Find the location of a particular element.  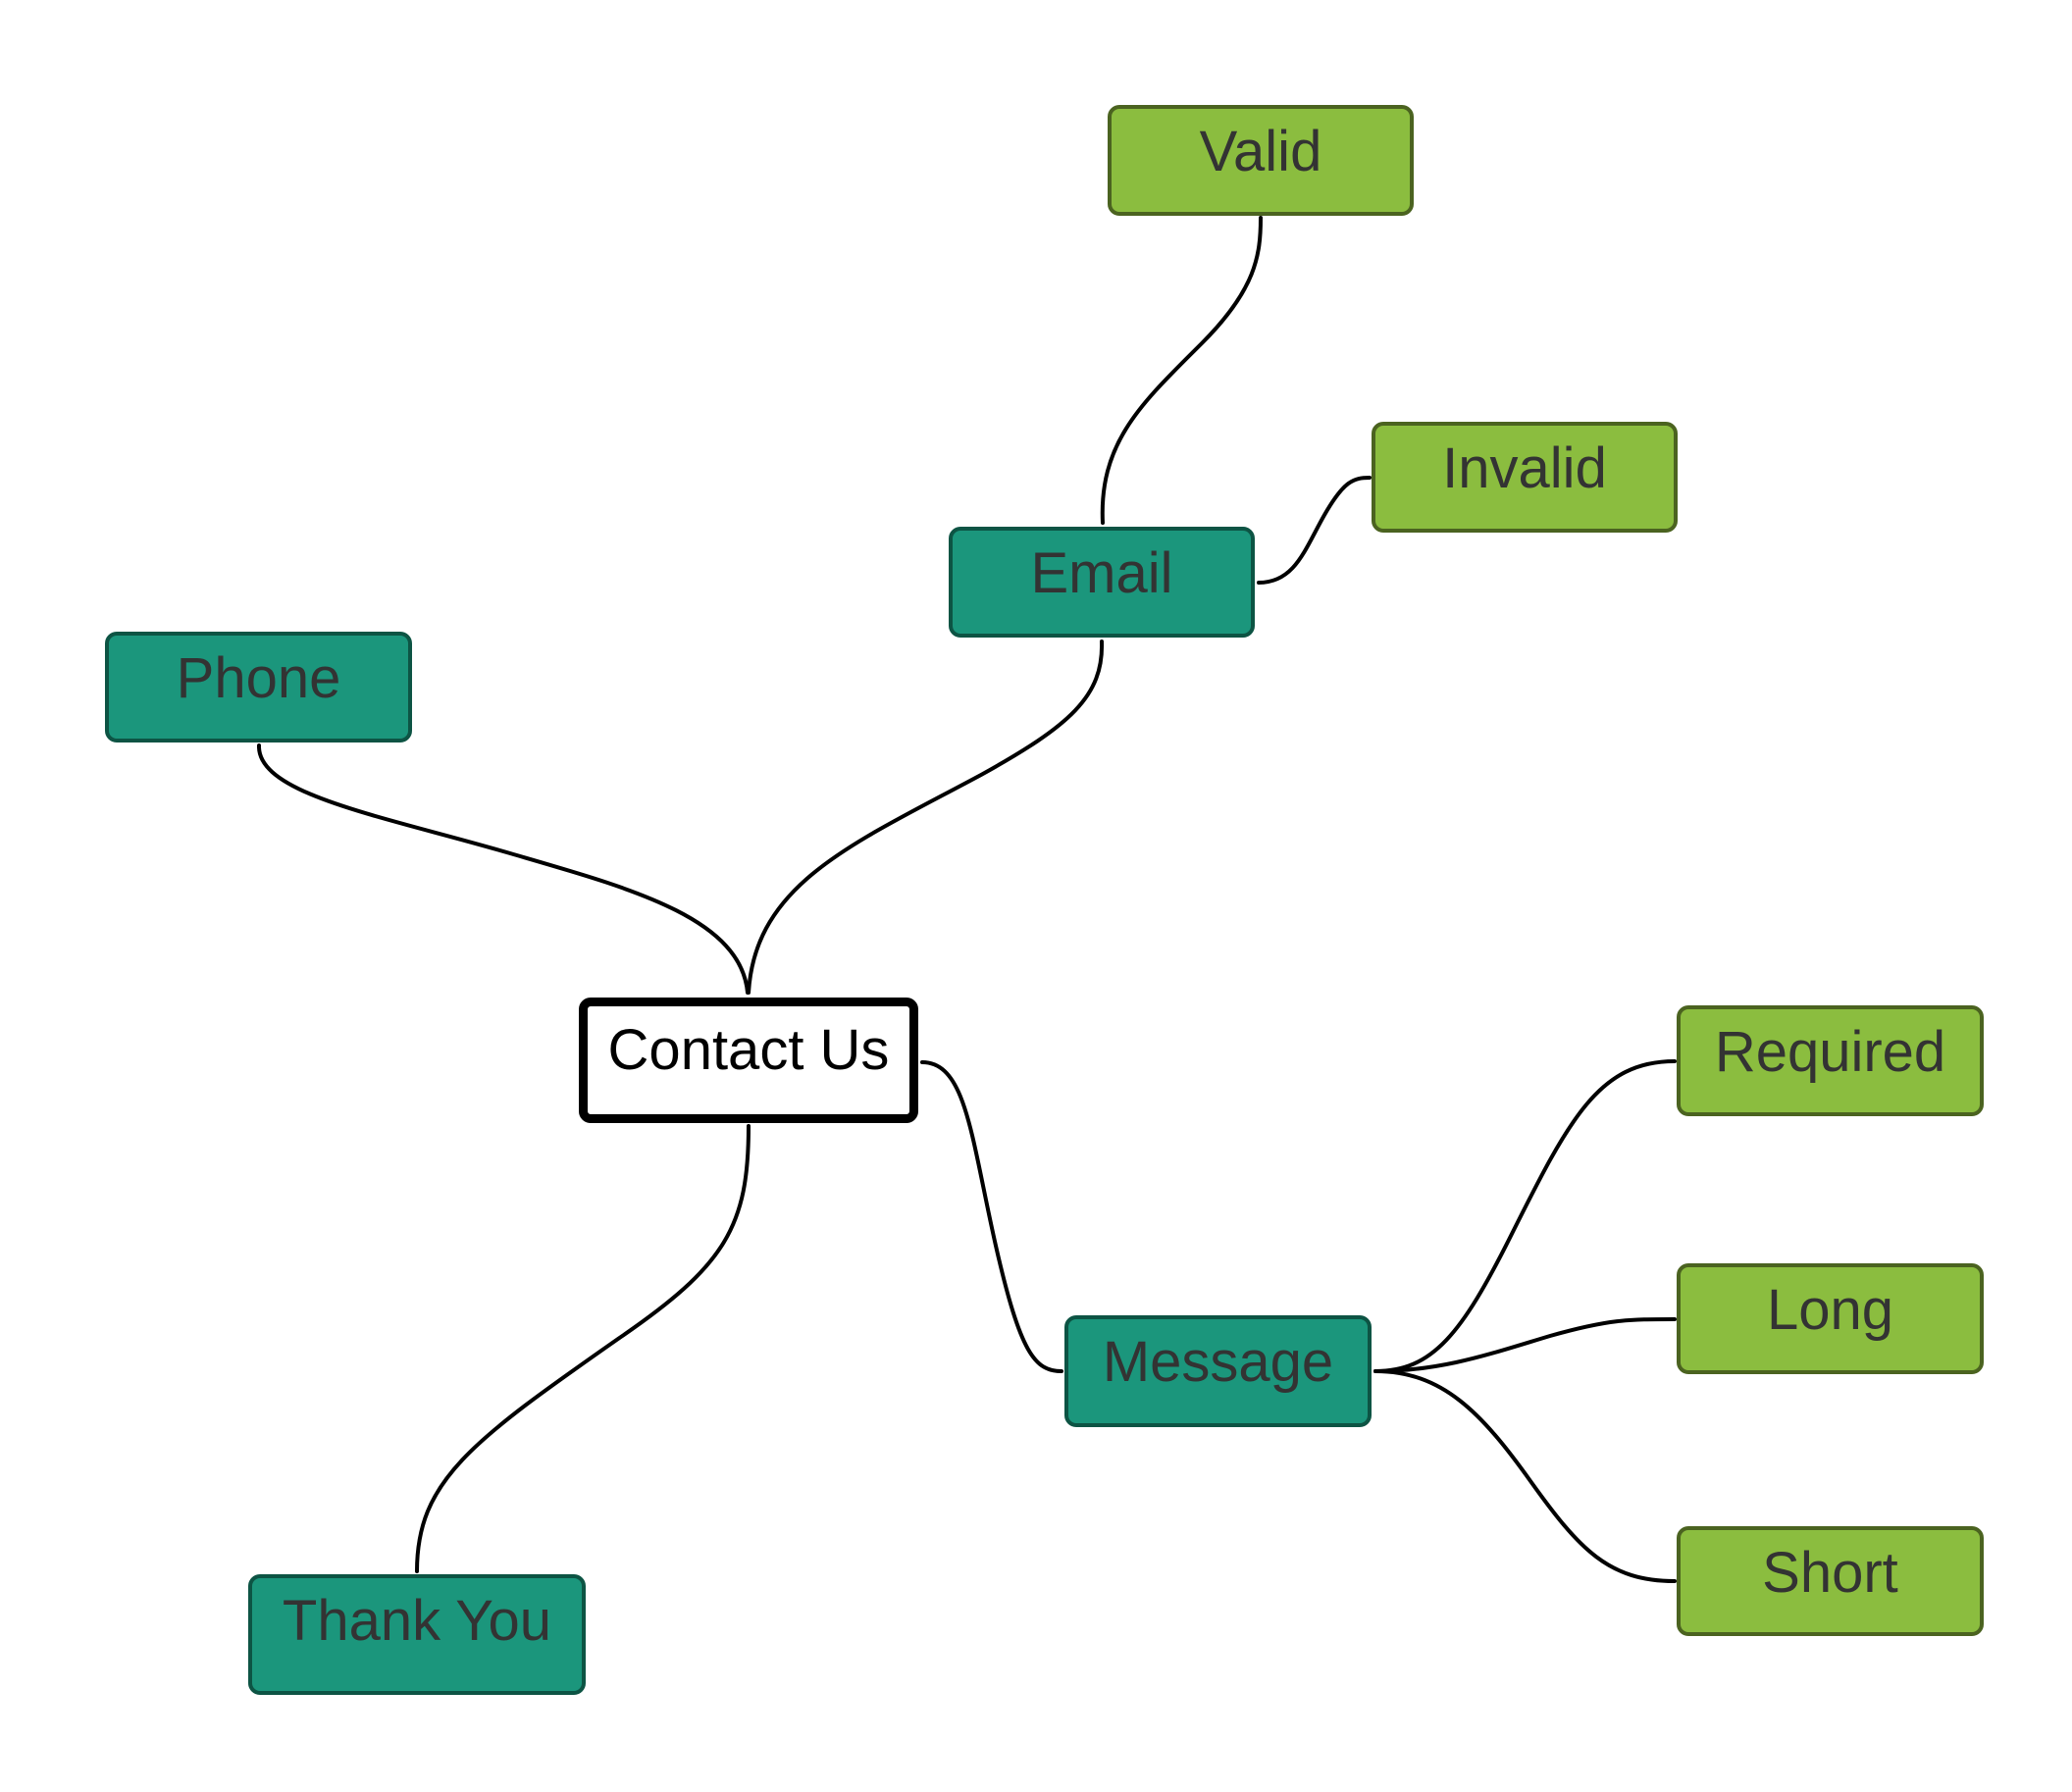

node-phone: Phone is located at coordinates (258, 687).